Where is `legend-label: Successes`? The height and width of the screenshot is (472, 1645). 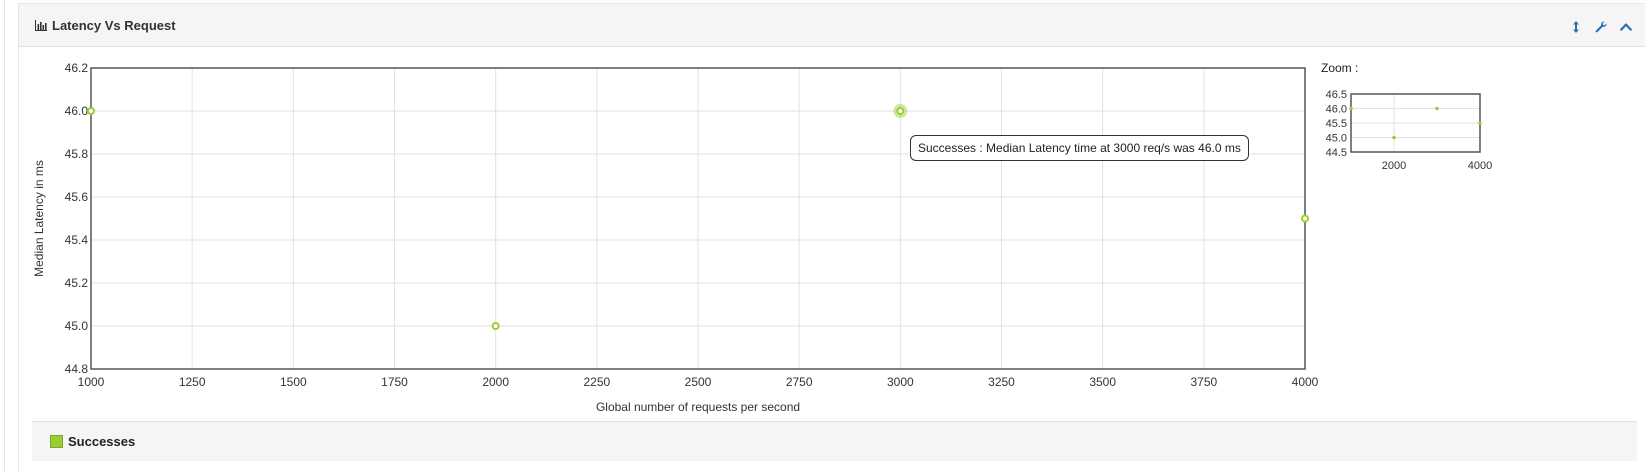
legend-label: Successes is located at coordinates (102, 441).